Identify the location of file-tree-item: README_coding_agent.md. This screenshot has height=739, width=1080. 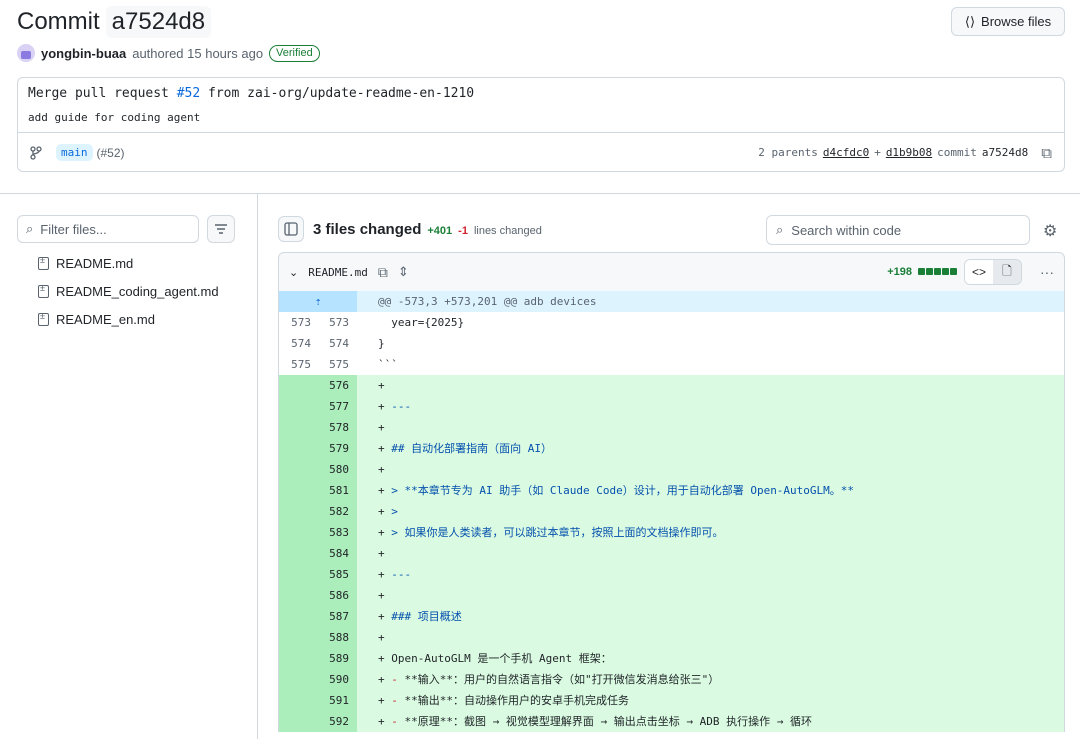
(128, 291).